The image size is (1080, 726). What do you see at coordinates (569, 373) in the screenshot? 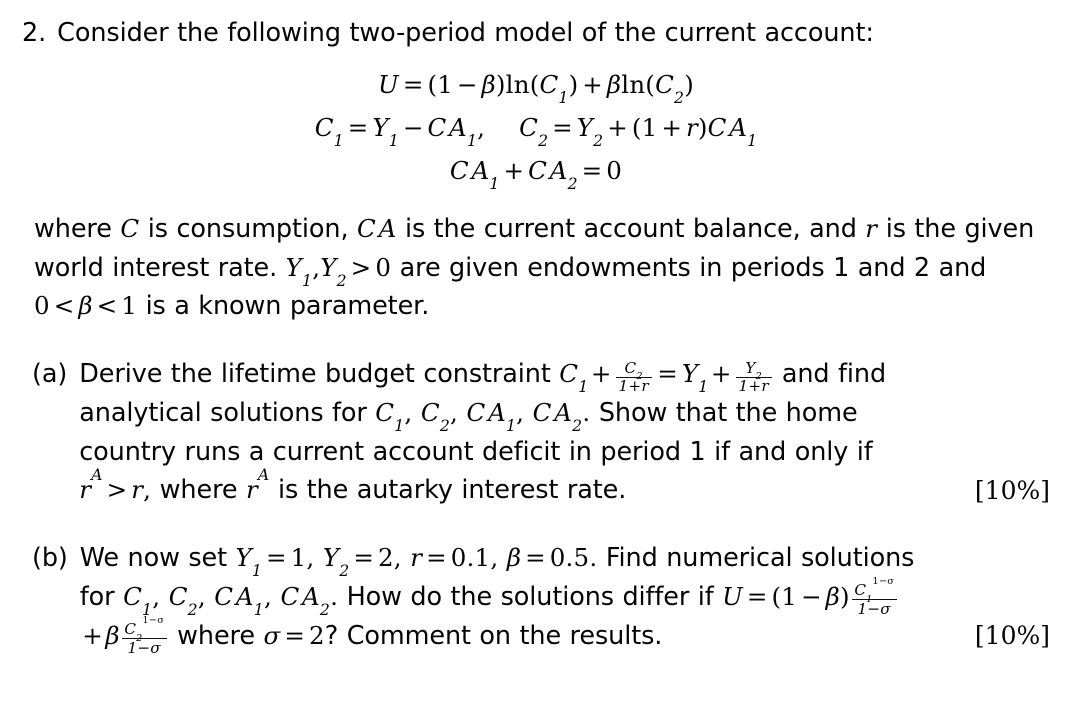
I see `lbc-C1: C` at bounding box center [569, 373].